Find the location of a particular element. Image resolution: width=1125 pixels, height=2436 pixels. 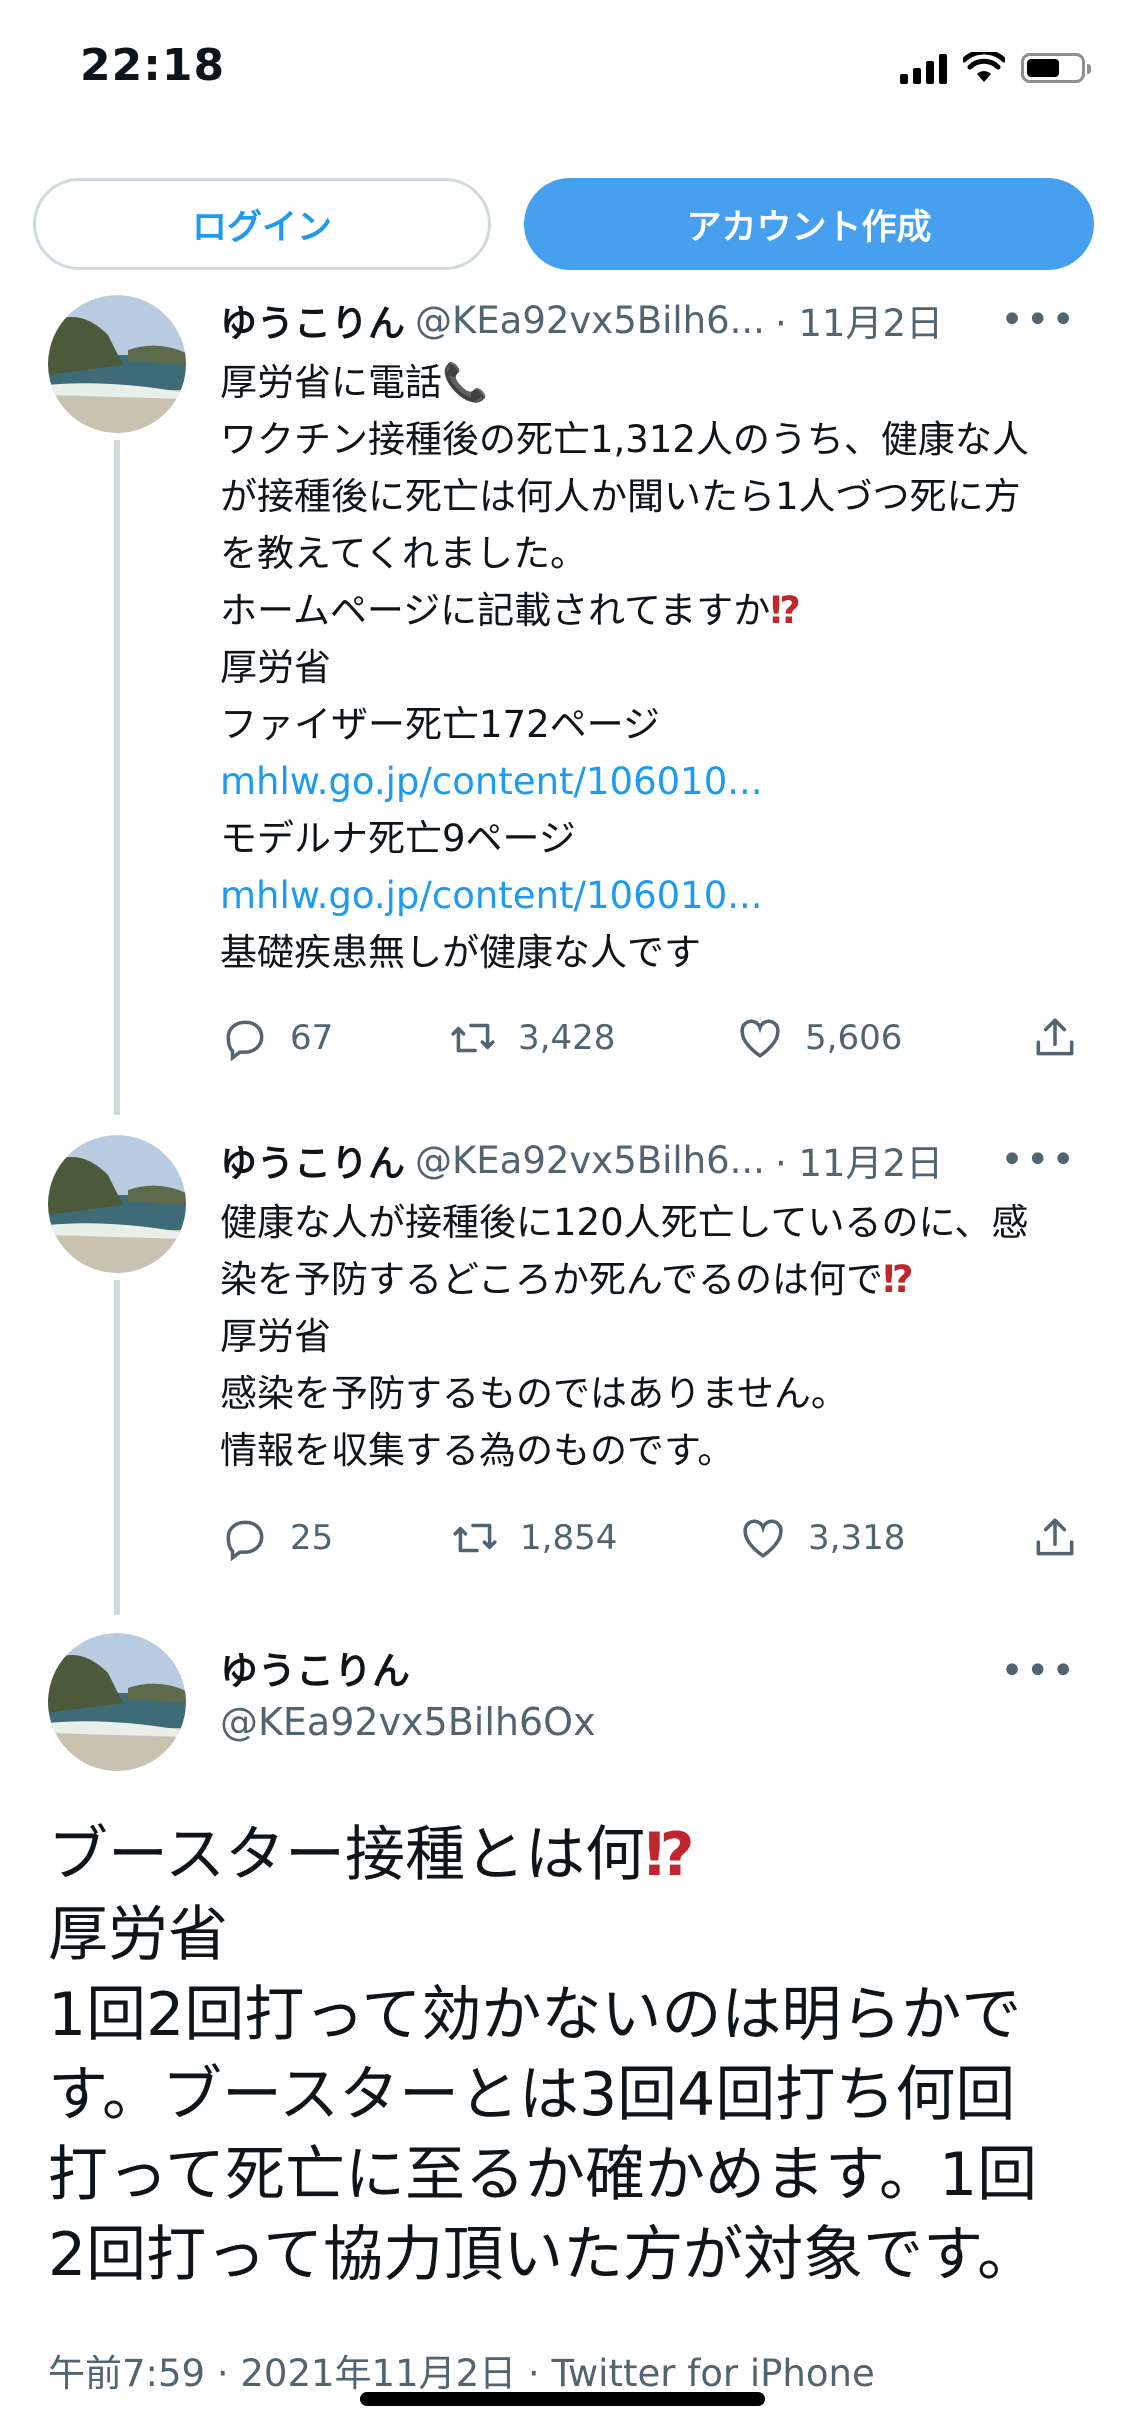

retweet-count: 3,428 is located at coordinates (567, 1038).